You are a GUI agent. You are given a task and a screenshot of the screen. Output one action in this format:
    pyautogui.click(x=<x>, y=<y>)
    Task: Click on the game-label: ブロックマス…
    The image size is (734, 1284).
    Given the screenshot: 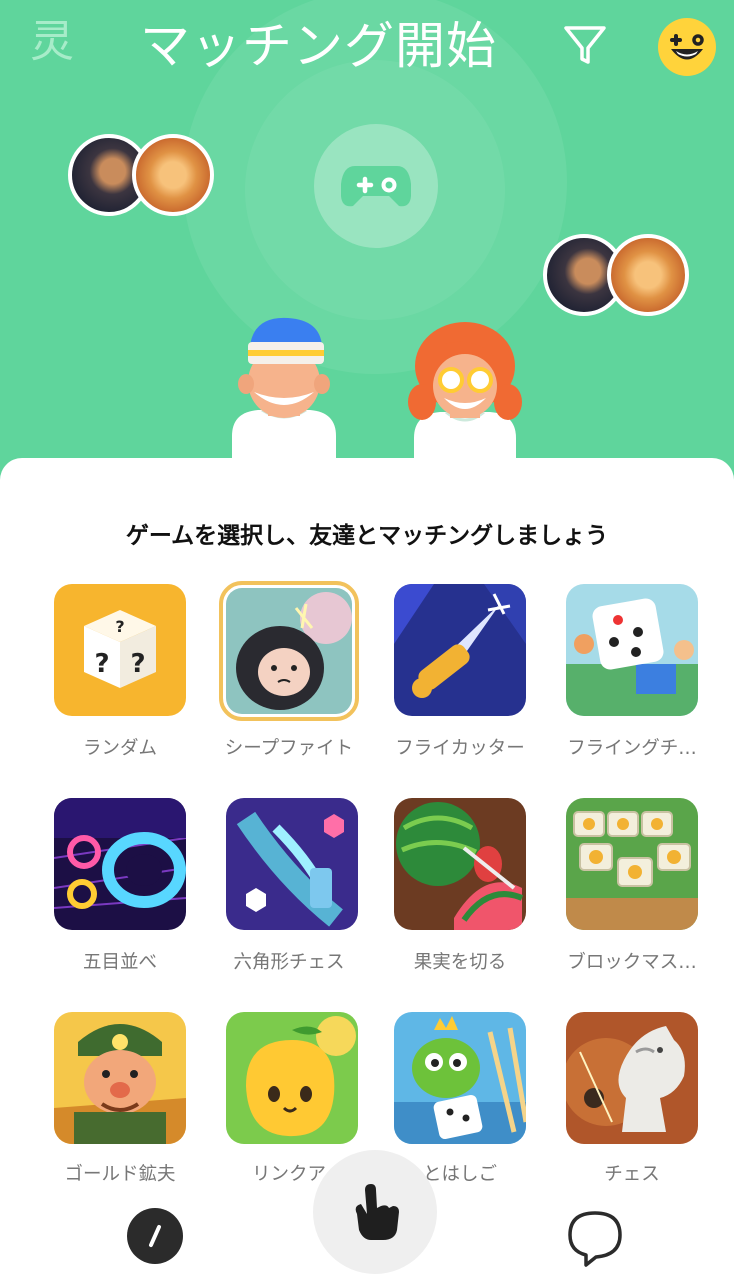 What is the action you would take?
    pyautogui.click(x=632, y=962)
    